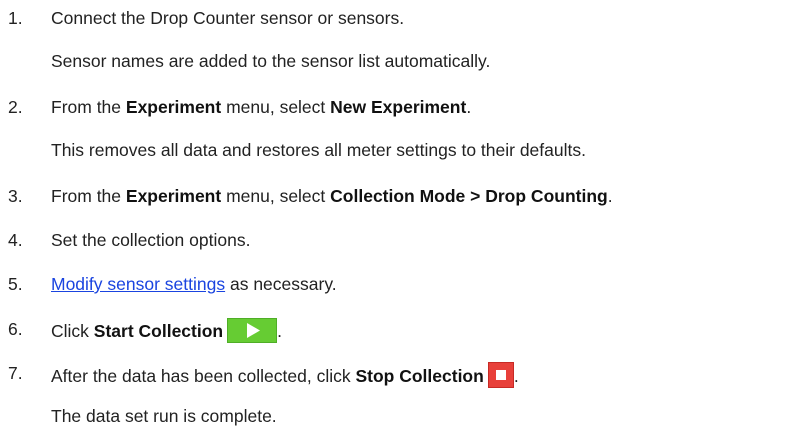 The height and width of the screenshot is (432, 797). What do you see at coordinates (15, 329) in the screenshot?
I see `step-number: 6.` at bounding box center [15, 329].